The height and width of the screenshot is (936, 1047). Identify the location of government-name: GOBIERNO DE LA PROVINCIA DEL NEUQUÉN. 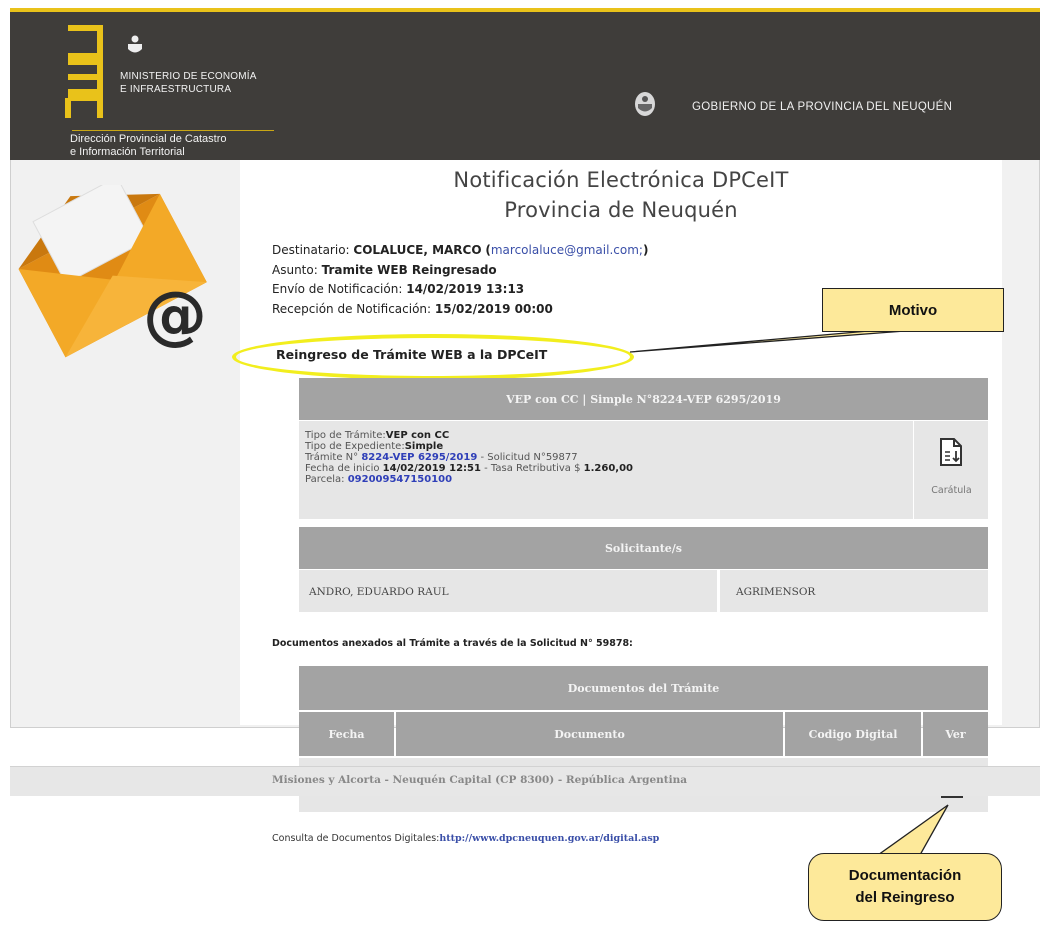
(822, 107).